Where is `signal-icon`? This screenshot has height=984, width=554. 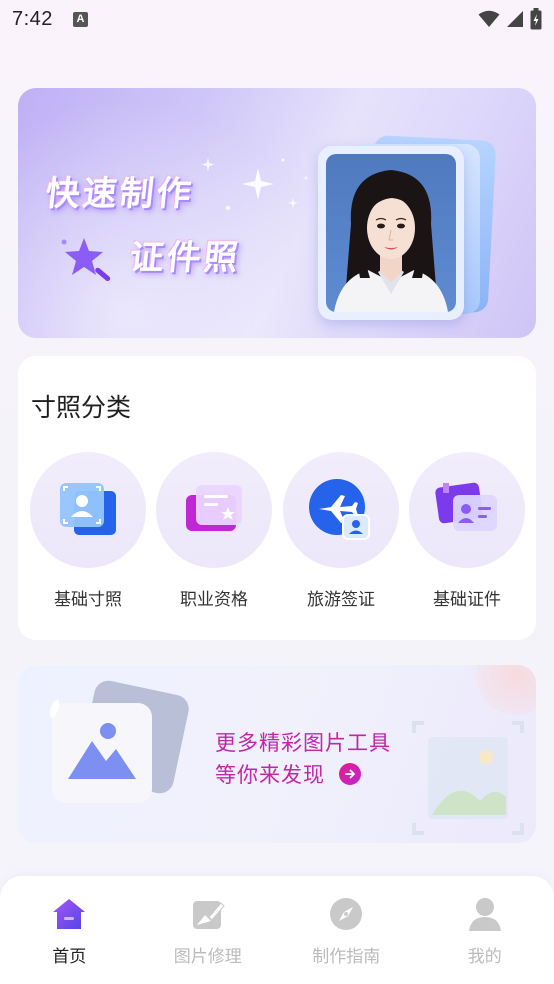 signal-icon is located at coordinates (515, 19).